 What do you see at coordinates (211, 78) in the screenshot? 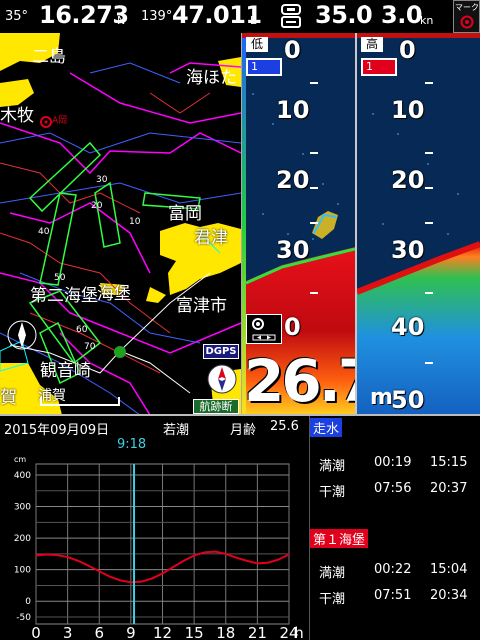
I see `place-label: 海ほた` at bounding box center [211, 78].